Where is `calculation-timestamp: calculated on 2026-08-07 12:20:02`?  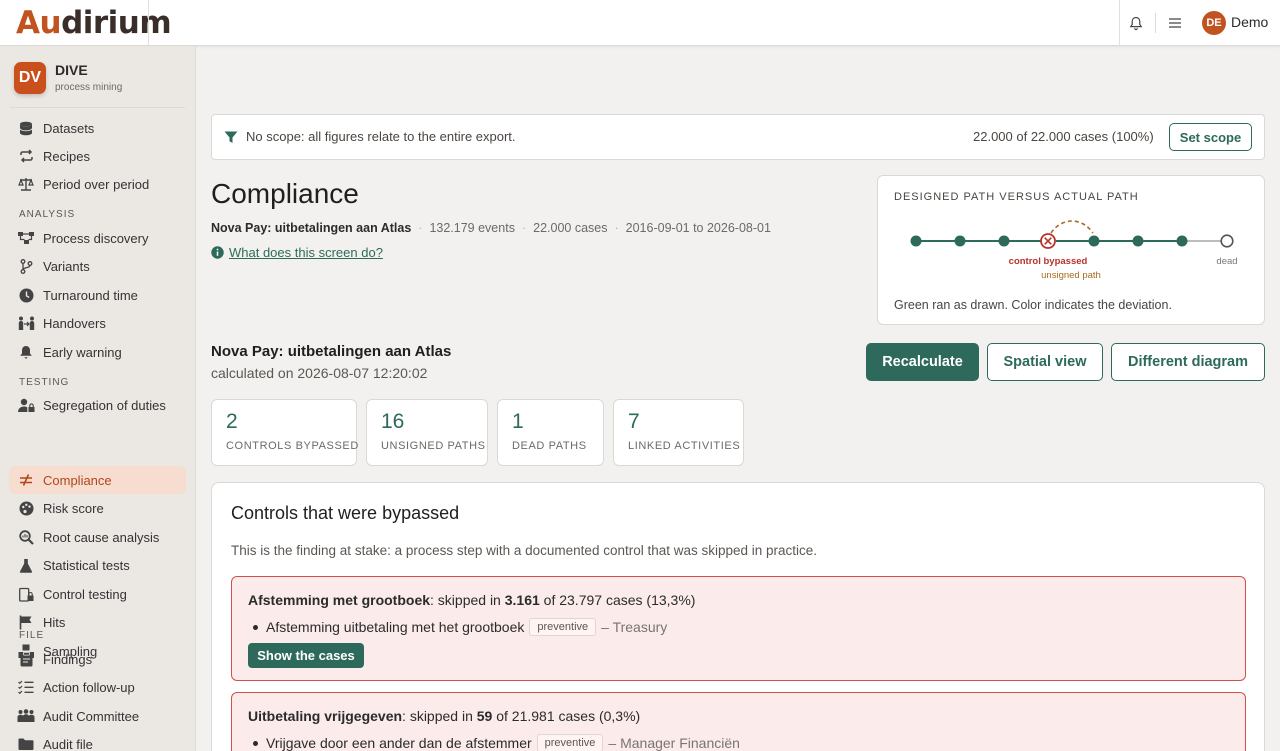 calculation-timestamp: calculated on 2026-08-07 12:20:02 is located at coordinates (319, 373).